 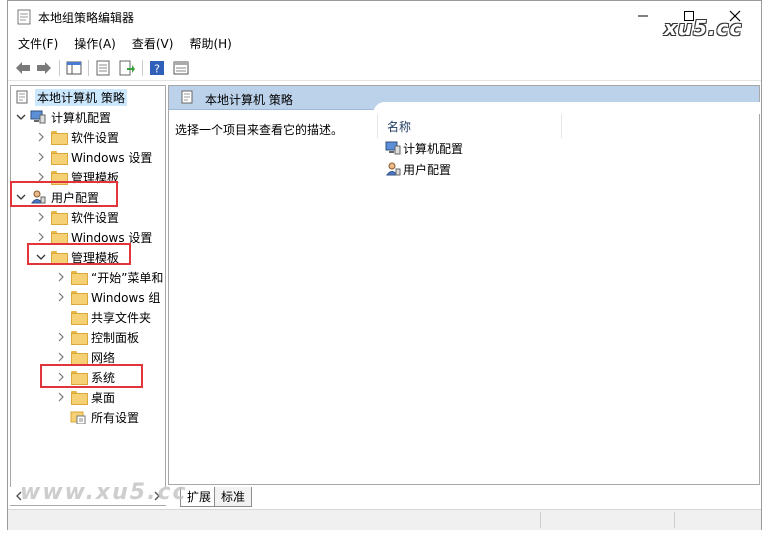 What do you see at coordinates (567, 108) in the screenshot?
I see `header-curve` at bounding box center [567, 108].